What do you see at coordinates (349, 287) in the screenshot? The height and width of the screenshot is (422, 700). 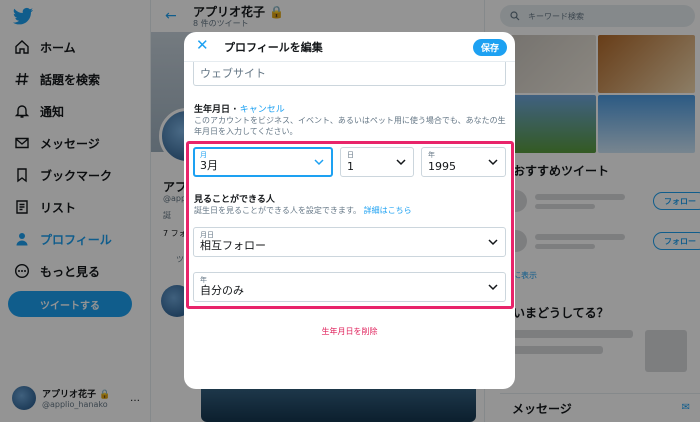 I see `year-visibility-select: 年 自分のみ` at bounding box center [349, 287].